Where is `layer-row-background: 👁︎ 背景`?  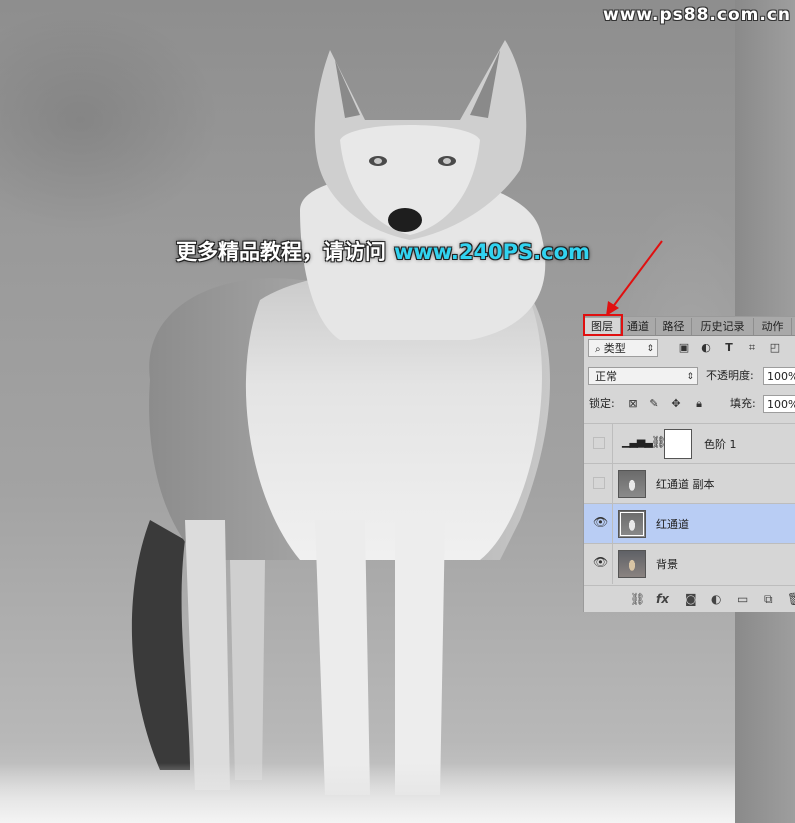 layer-row-background: 👁︎ 背景 is located at coordinates (689, 563).